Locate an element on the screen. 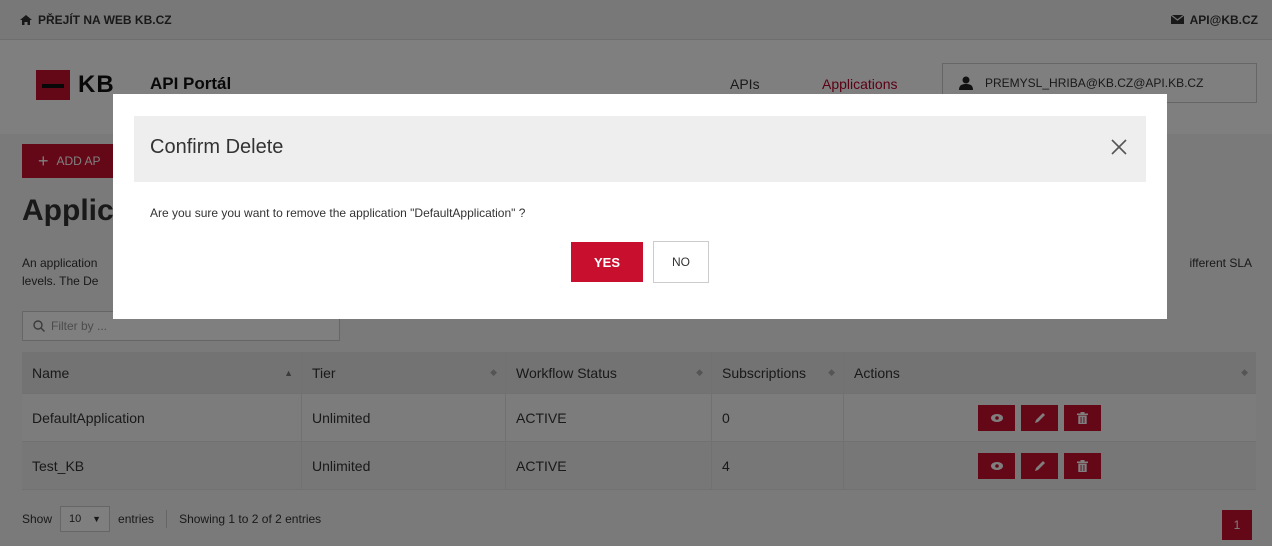 Image resolution: width=1272 pixels, height=546 pixels. close-icon is located at coordinates (1119, 147).